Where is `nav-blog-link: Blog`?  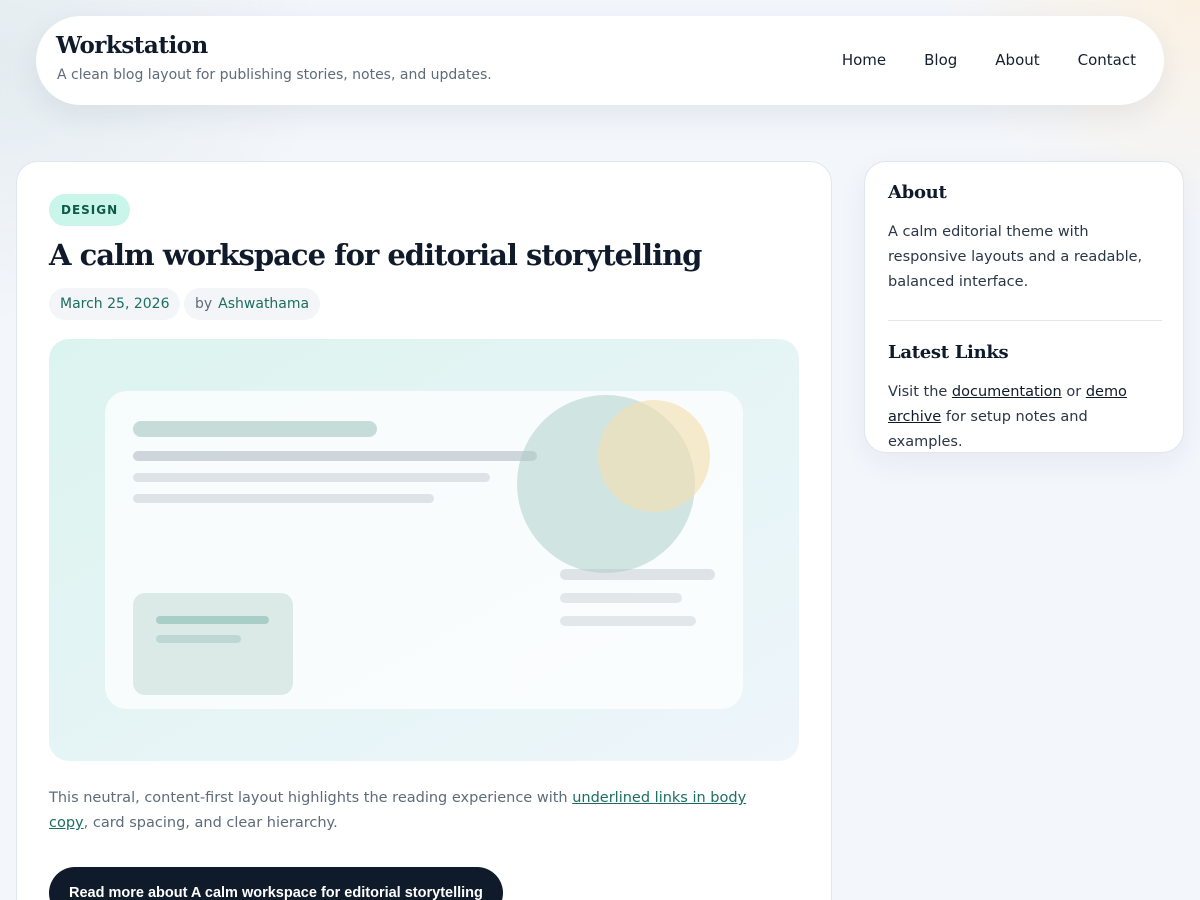
nav-blog-link: Blog is located at coordinates (940, 60).